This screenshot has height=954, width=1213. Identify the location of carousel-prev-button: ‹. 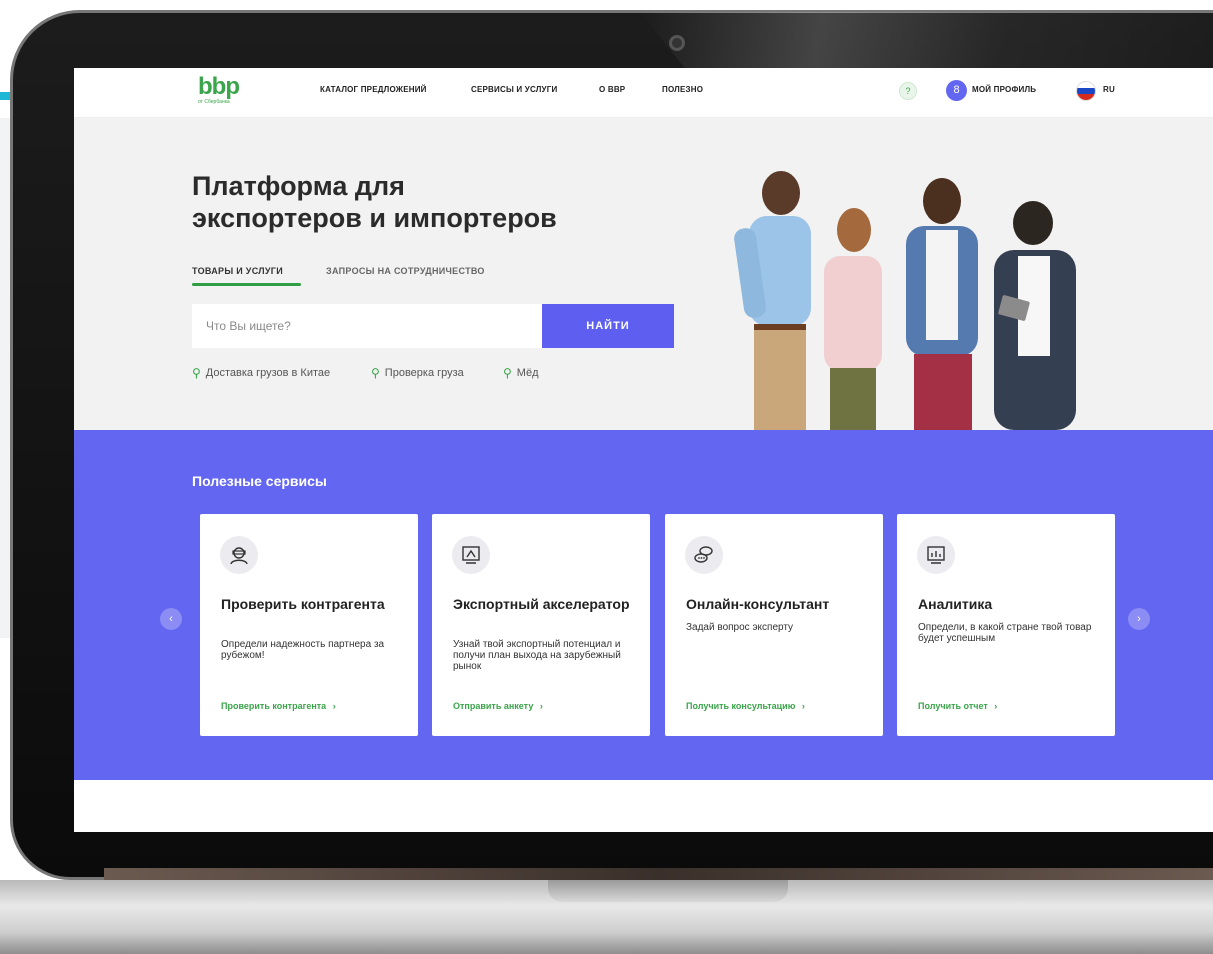
(171, 619).